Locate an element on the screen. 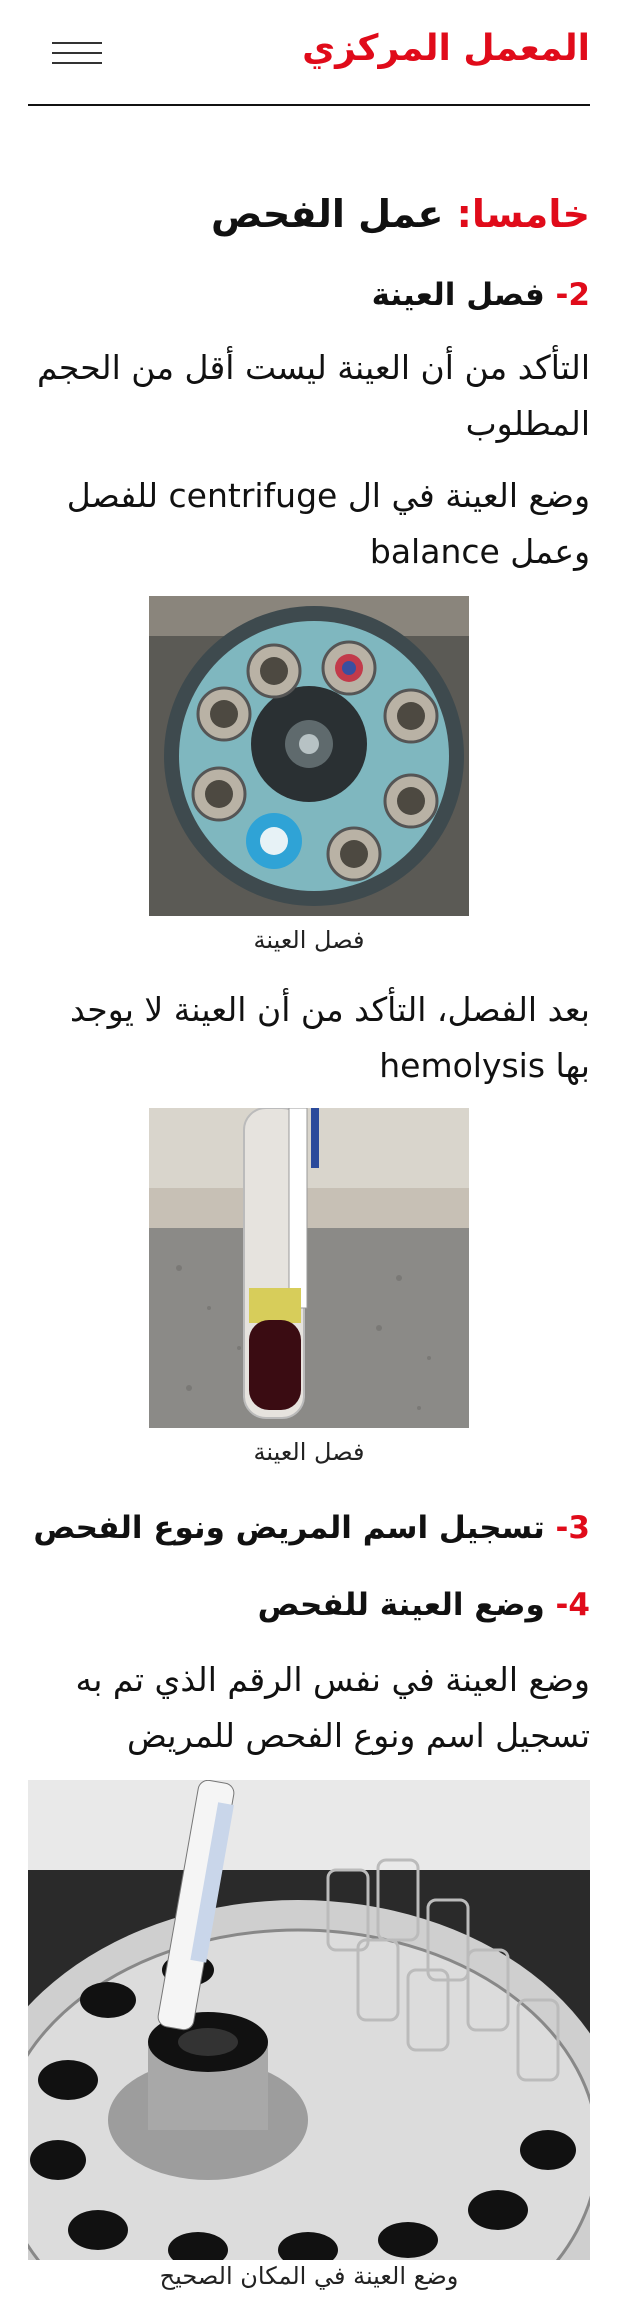 Image resolution: width=618 pixels, height=2306 pixels. step-title: تسجيل اسم المريض ونوع الفحص is located at coordinates (294, 1528).